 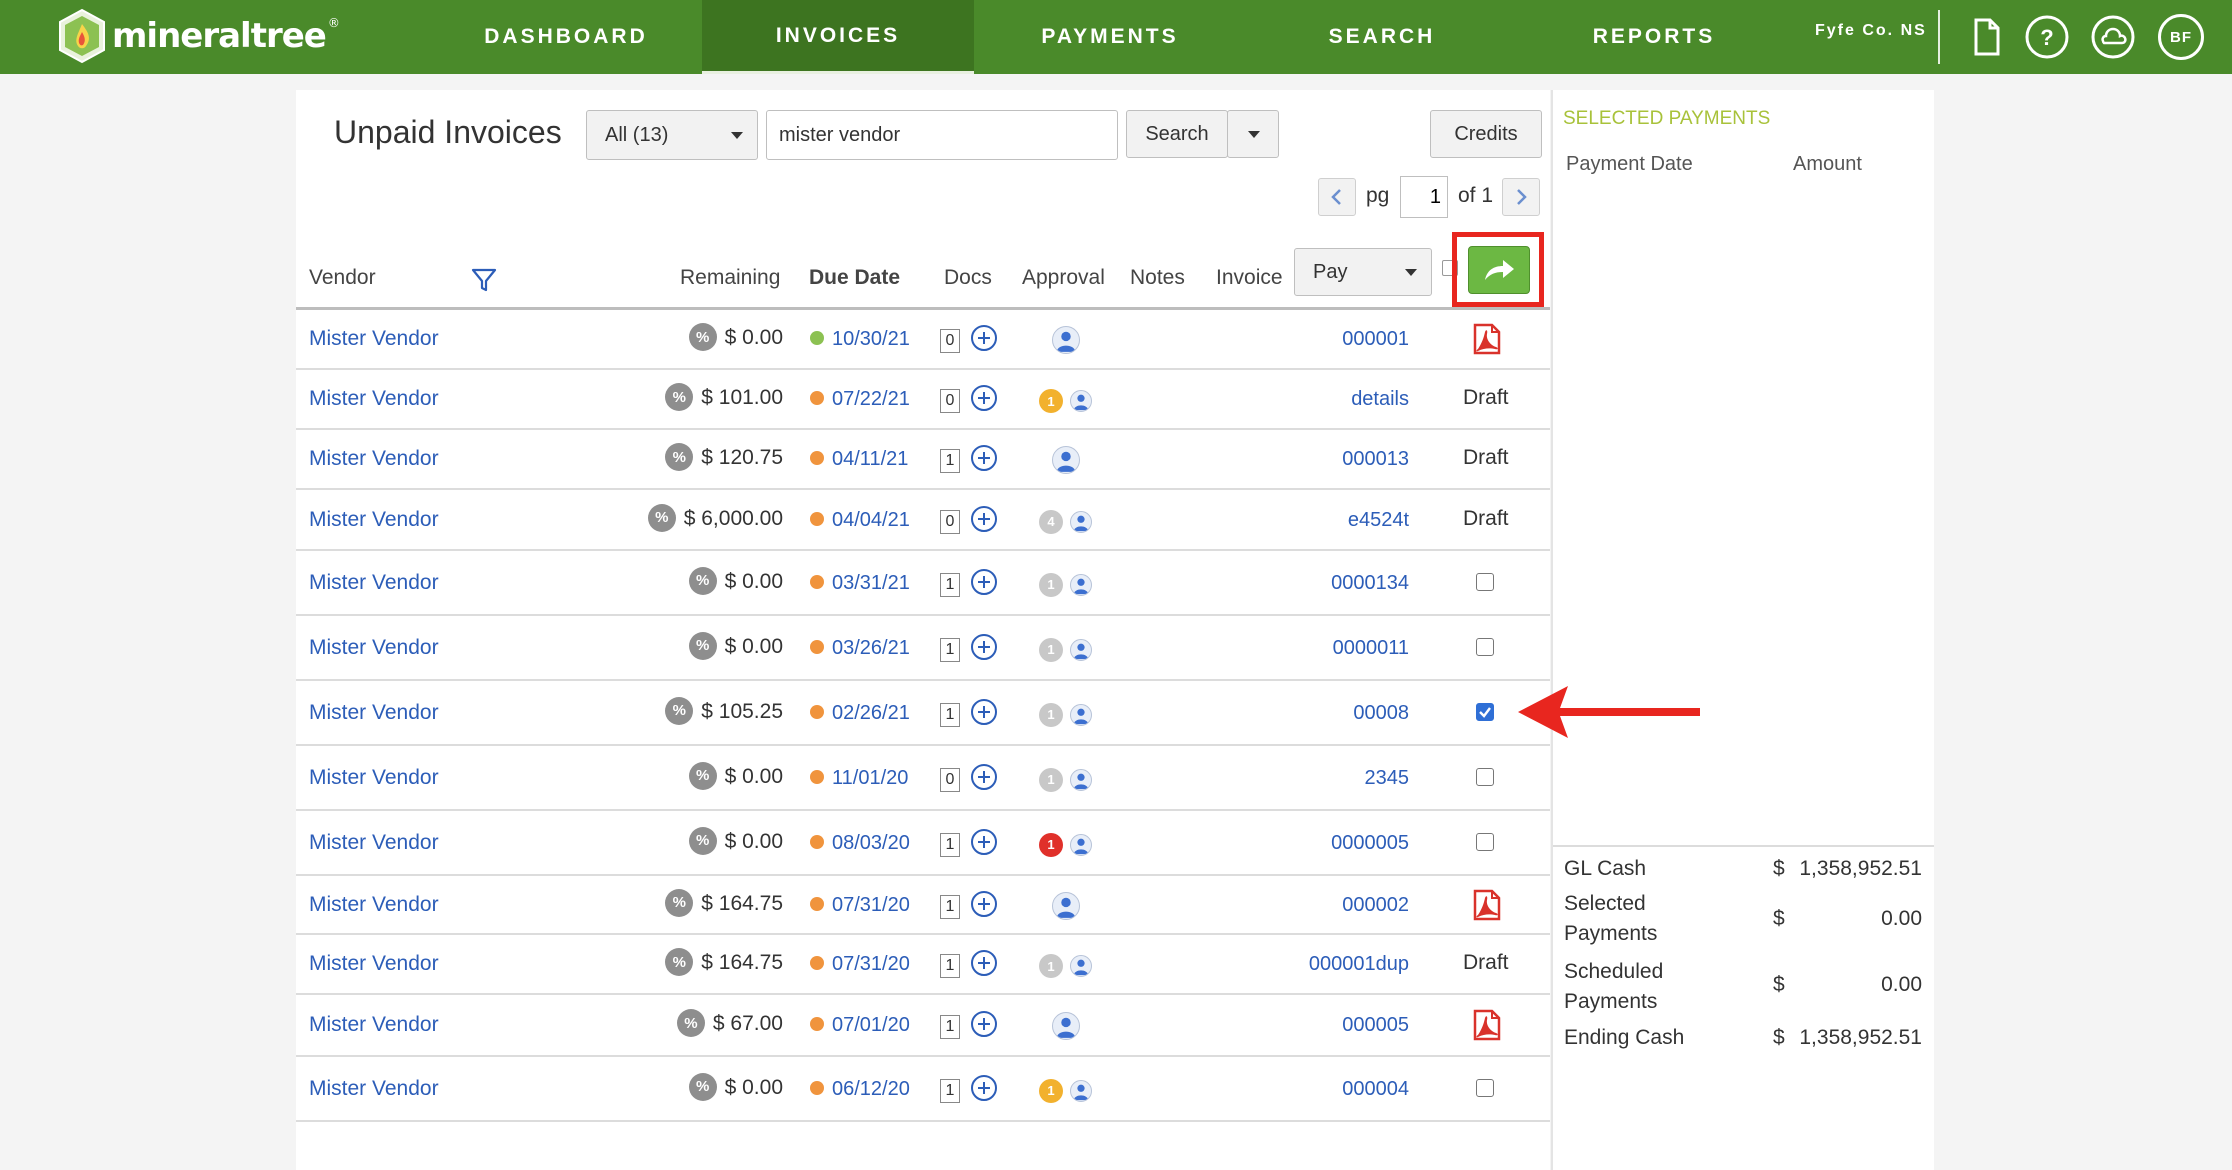 I want to click on user-avatar: BF, so click(x=2181, y=37).